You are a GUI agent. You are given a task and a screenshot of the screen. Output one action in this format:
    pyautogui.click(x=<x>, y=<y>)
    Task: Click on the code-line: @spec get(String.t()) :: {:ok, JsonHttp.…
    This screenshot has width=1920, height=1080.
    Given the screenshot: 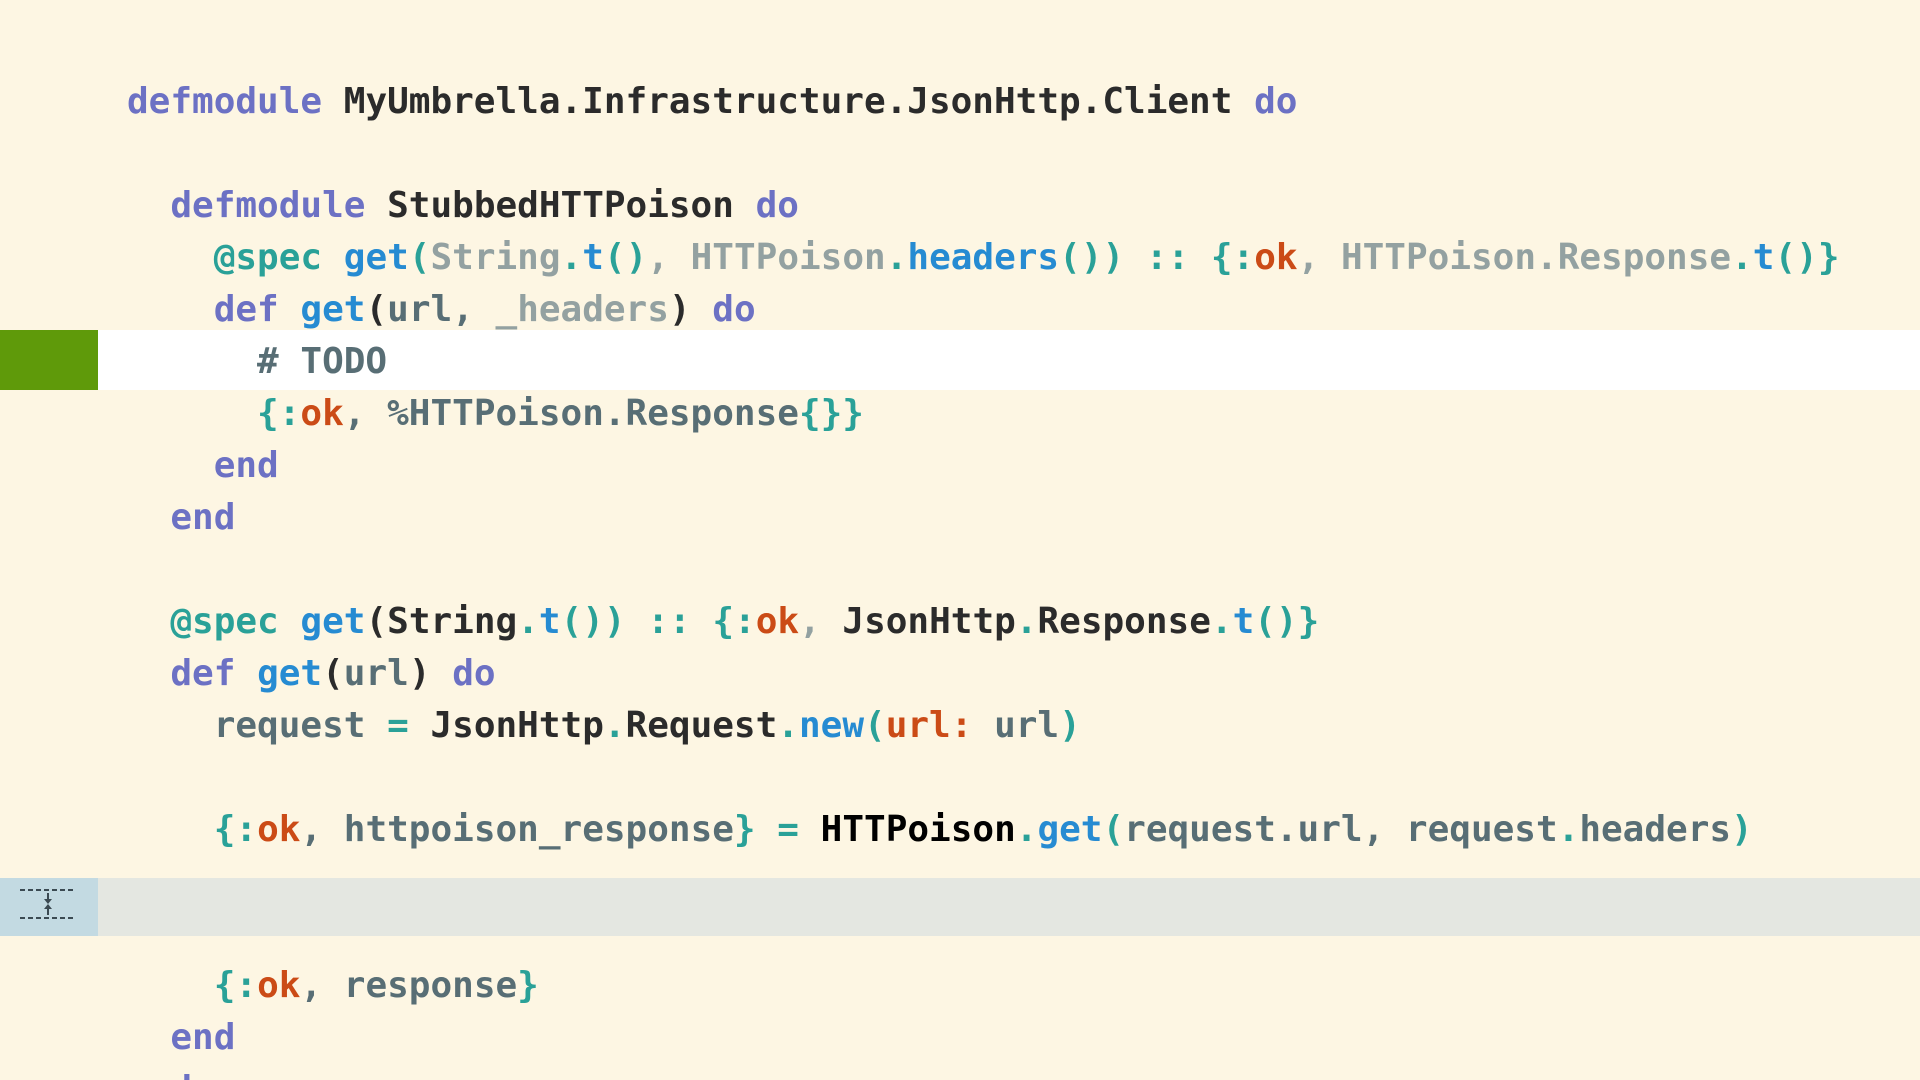 What is the action you would take?
    pyautogui.click(x=960, y=622)
    